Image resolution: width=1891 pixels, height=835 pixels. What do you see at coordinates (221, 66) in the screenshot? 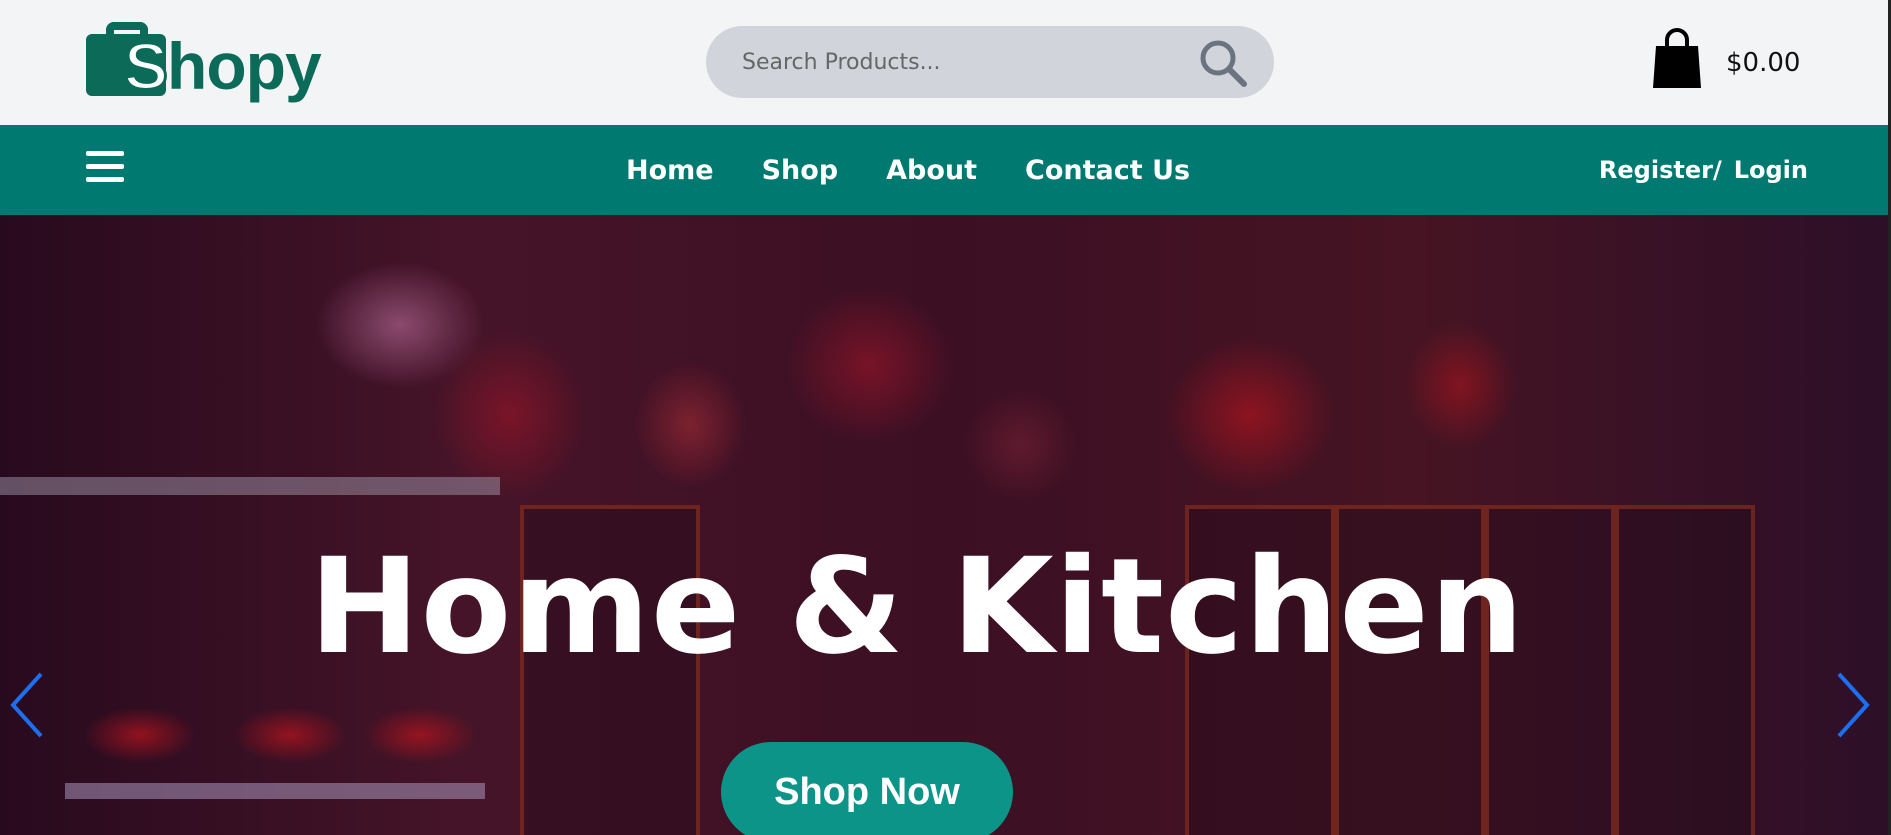
I see `logo-text: Shopy` at bounding box center [221, 66].